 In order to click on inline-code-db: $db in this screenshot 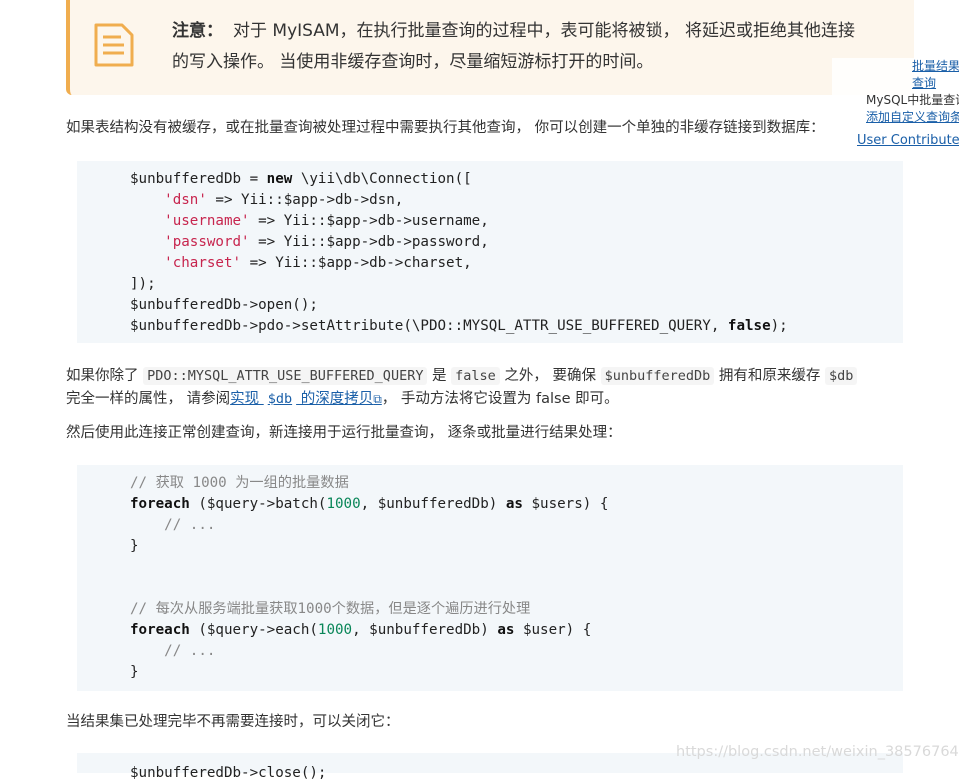, I will do `click(841, 376)`.